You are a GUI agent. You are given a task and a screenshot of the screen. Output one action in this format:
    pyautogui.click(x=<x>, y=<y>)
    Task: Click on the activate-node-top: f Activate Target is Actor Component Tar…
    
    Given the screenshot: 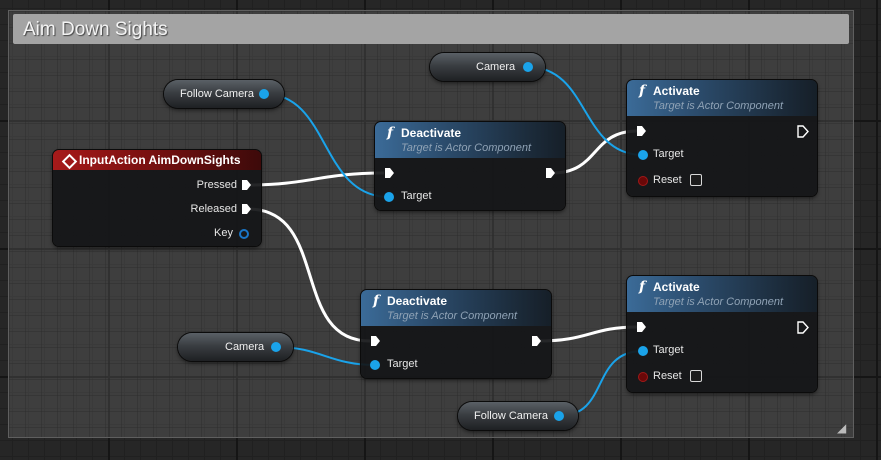 What is the action you would take?
    pyautogui.click(x=722, y=138)
    